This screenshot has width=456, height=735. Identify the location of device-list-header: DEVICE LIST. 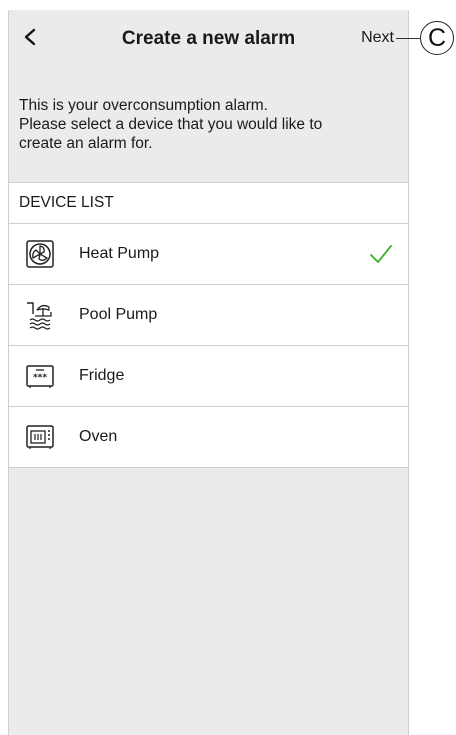
(208, 203).